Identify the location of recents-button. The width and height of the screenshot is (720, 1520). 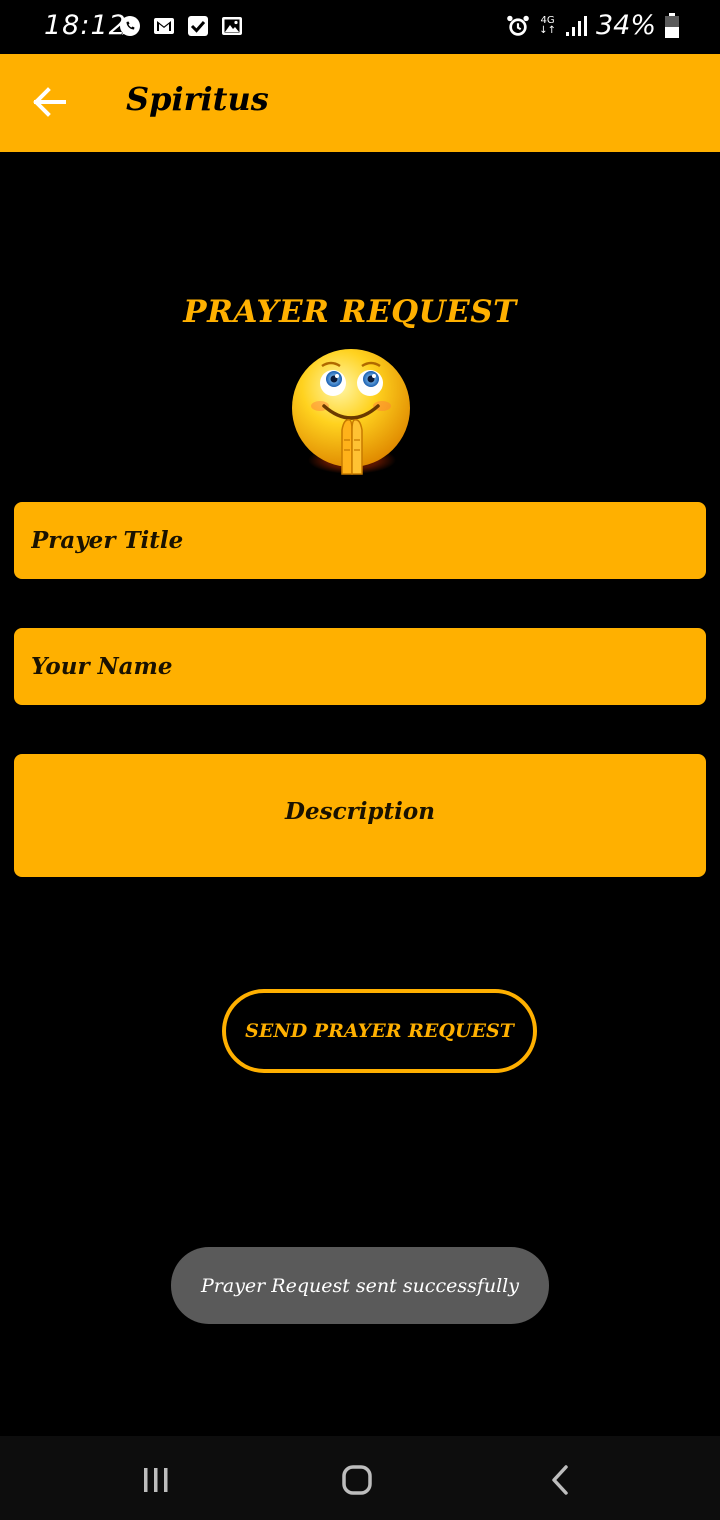
(156, 1480).